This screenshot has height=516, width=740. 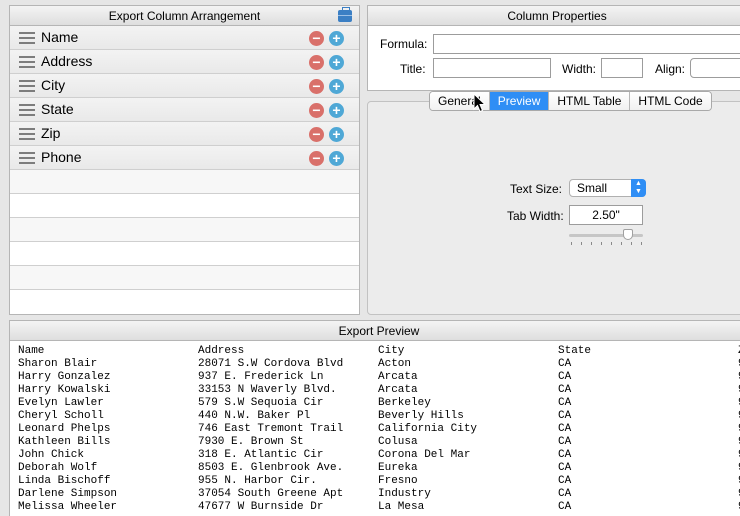 What do you see at coordinates (606, 237) in the screenshot?
I see `tab-width-slider` at bounding box center [606, 237].